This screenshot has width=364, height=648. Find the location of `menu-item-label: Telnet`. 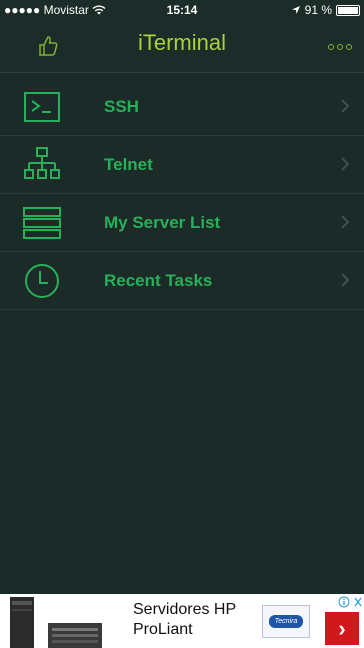

menu-item-label: Telnet is located at coordinates (128, 164).